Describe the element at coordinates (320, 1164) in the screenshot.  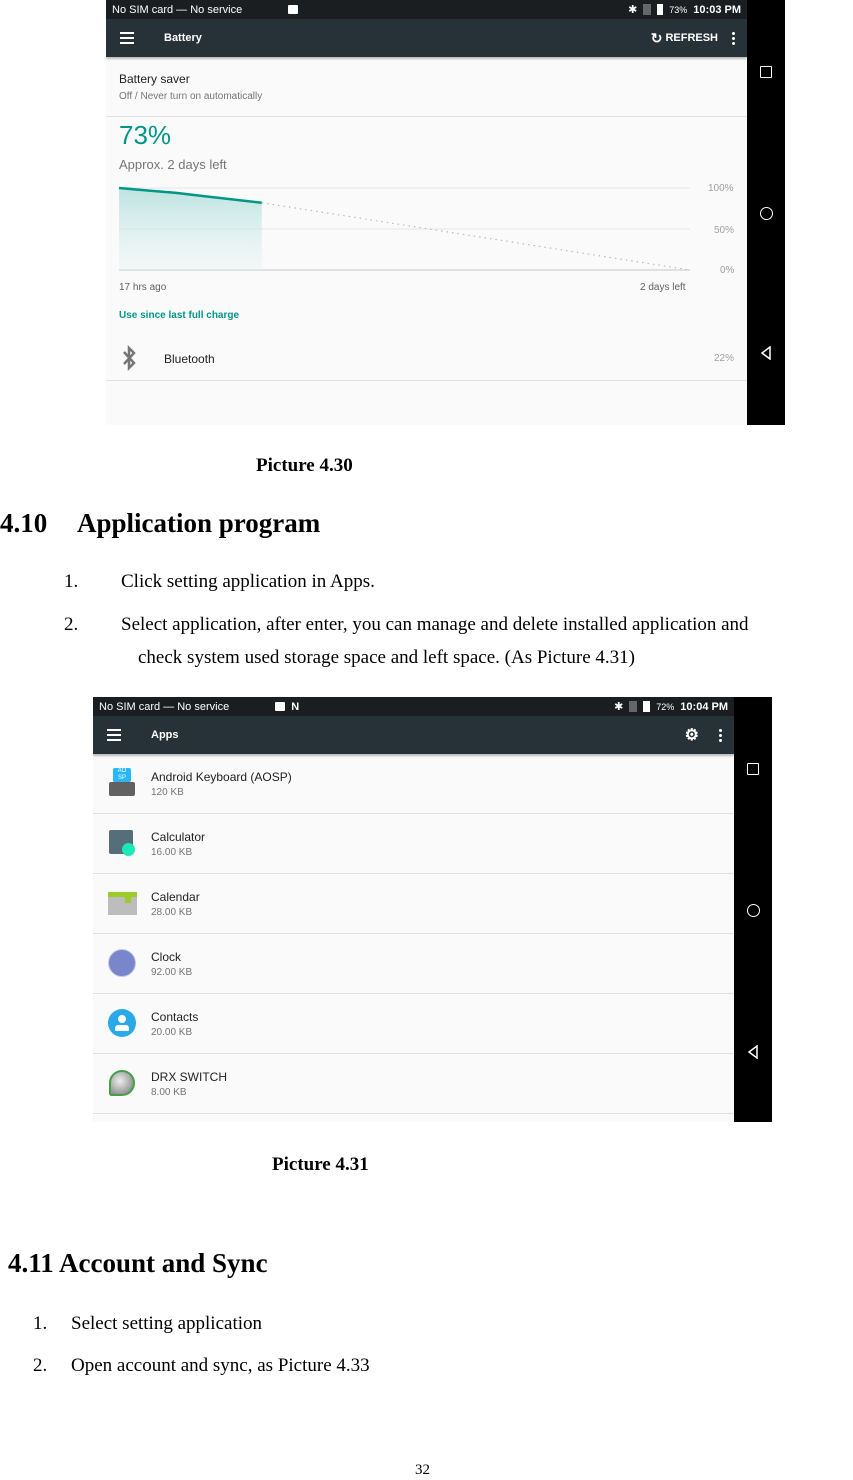
I see `figure-caption: Picture 4.31` at that location.